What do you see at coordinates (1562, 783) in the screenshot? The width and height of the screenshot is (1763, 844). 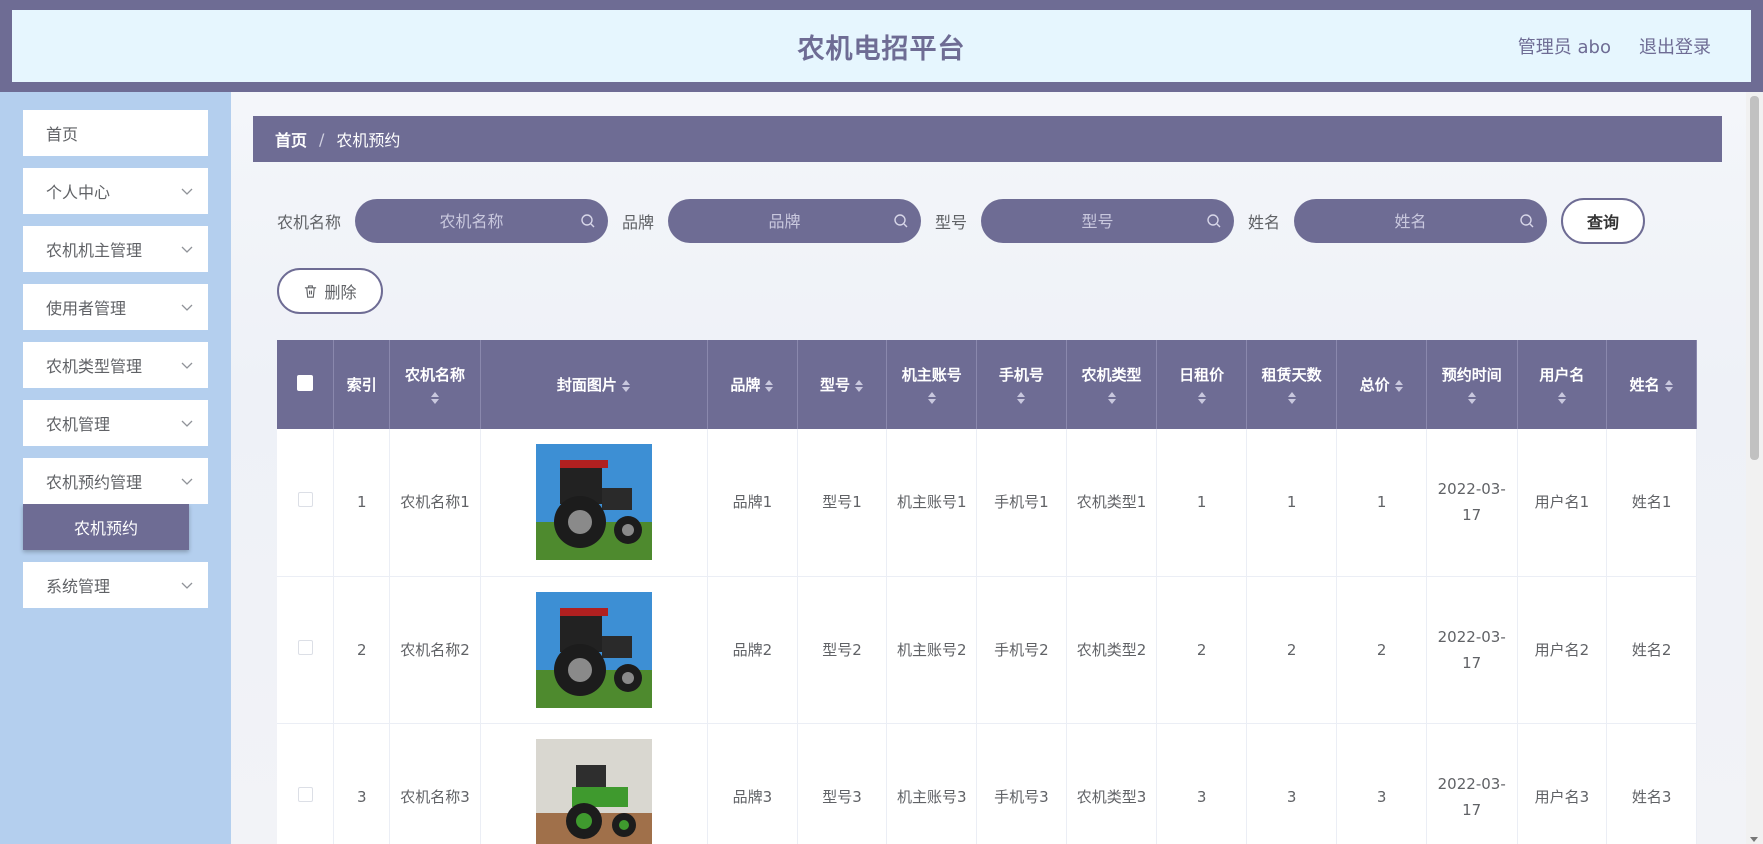 I see `cell-user: 用户名3` at bounding box center [1562, 783].